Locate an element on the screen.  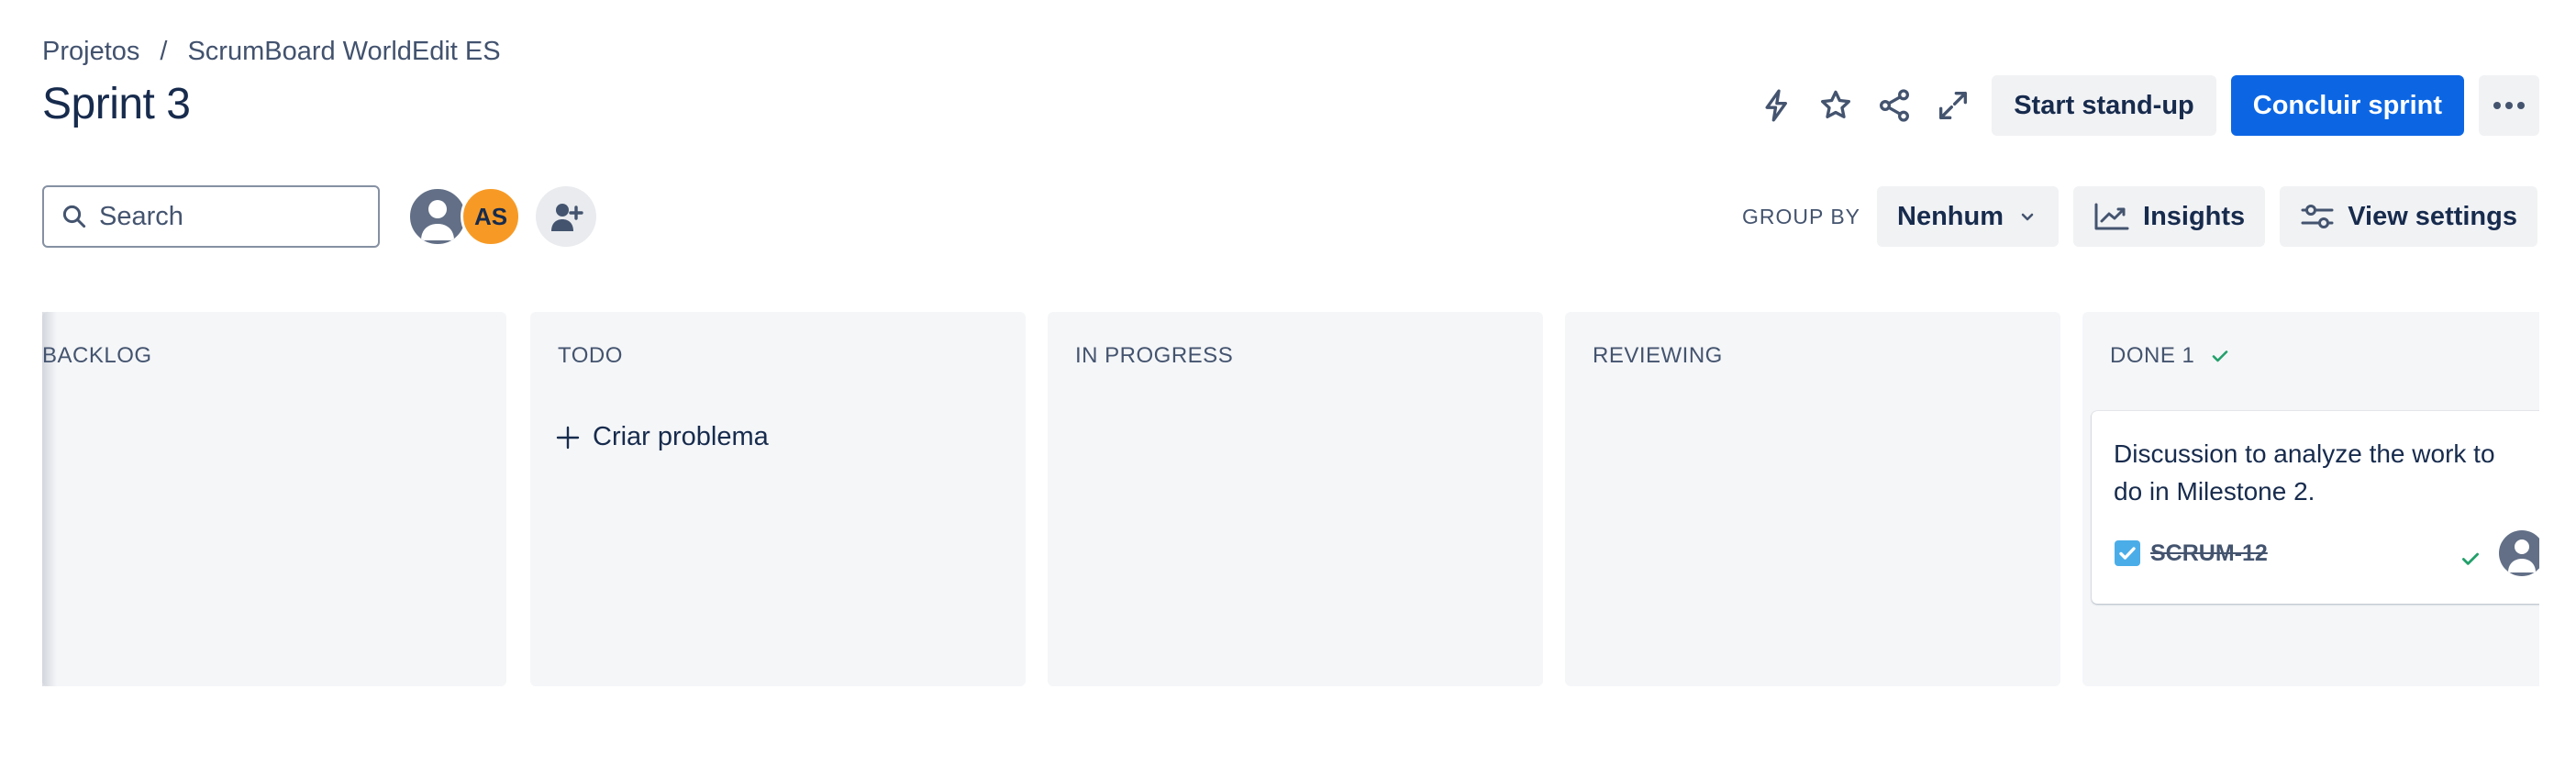
avatar is located at coordinates (437, 217).